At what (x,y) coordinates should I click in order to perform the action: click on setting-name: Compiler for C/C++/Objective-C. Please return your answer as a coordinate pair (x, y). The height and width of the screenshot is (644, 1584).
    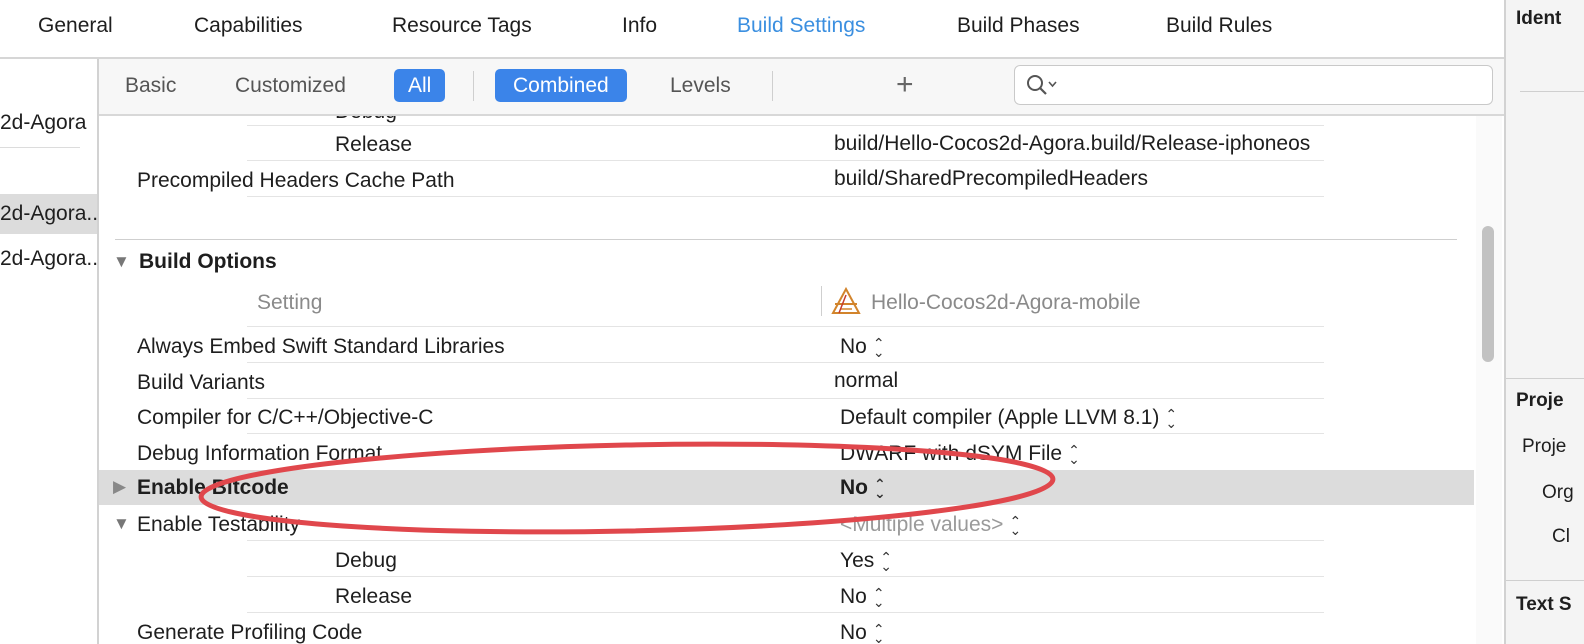
    Looking at the image, I should click on (285, 417).